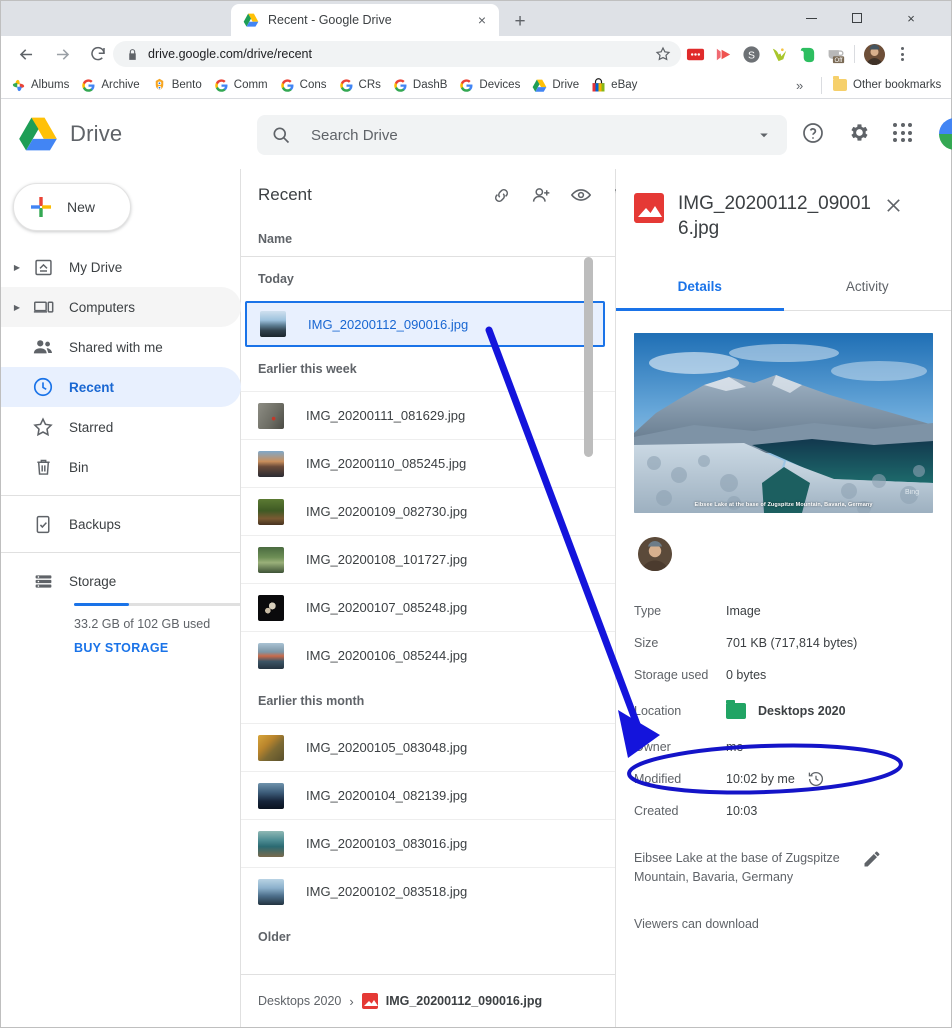  I want to click on apps-grid-icon, so click(903, 133).